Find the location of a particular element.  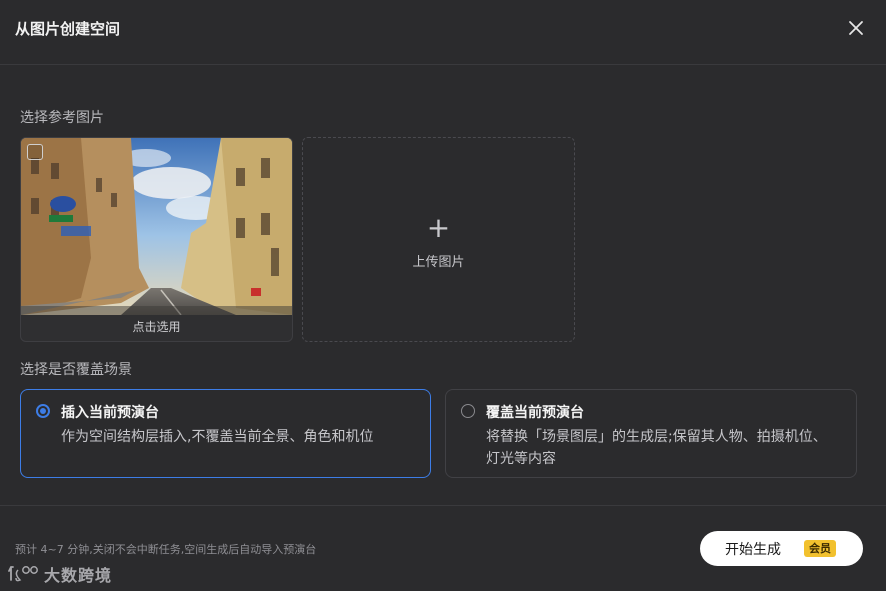

option-description: 将替换「场景图层」的生成层;保留其人物、拍摄机位、灯光等内容 is located at coordinates (656, 448).